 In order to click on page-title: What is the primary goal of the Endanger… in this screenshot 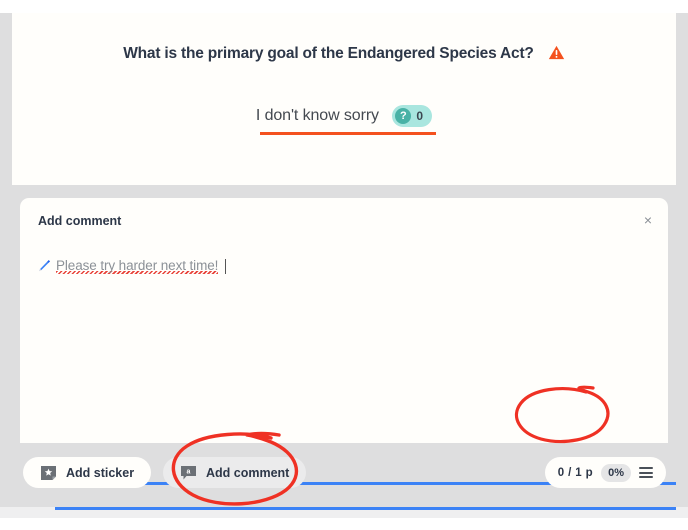, I will do `click(344, 54)`.